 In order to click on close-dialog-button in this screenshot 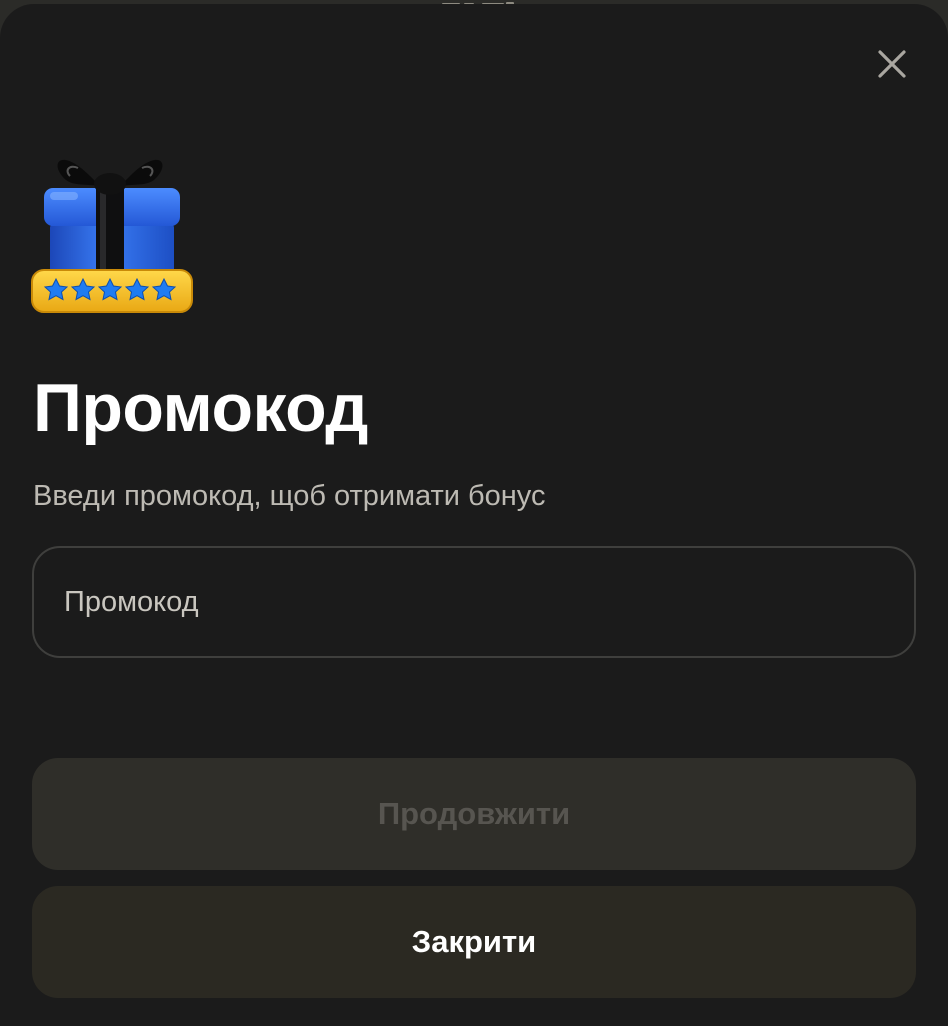, I will do `click(892, 64)`.